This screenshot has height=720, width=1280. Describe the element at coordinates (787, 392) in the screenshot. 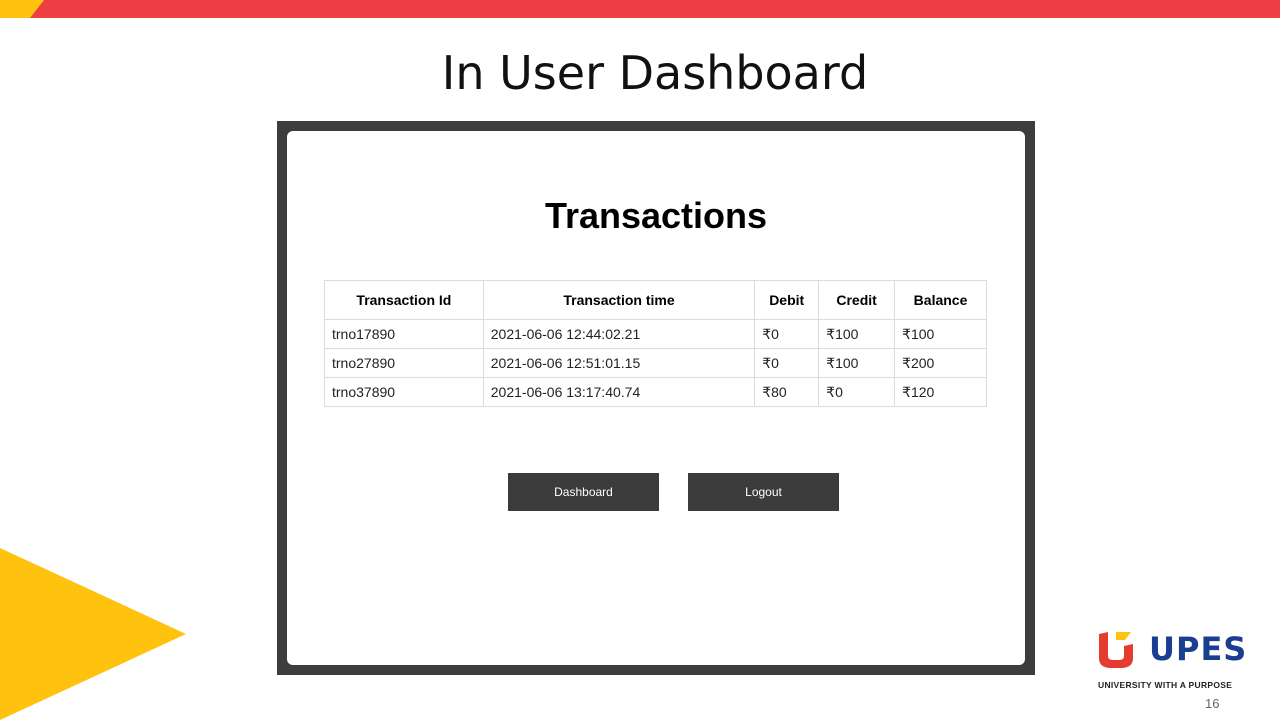

I see `cell-debit: ₹80` at that location.